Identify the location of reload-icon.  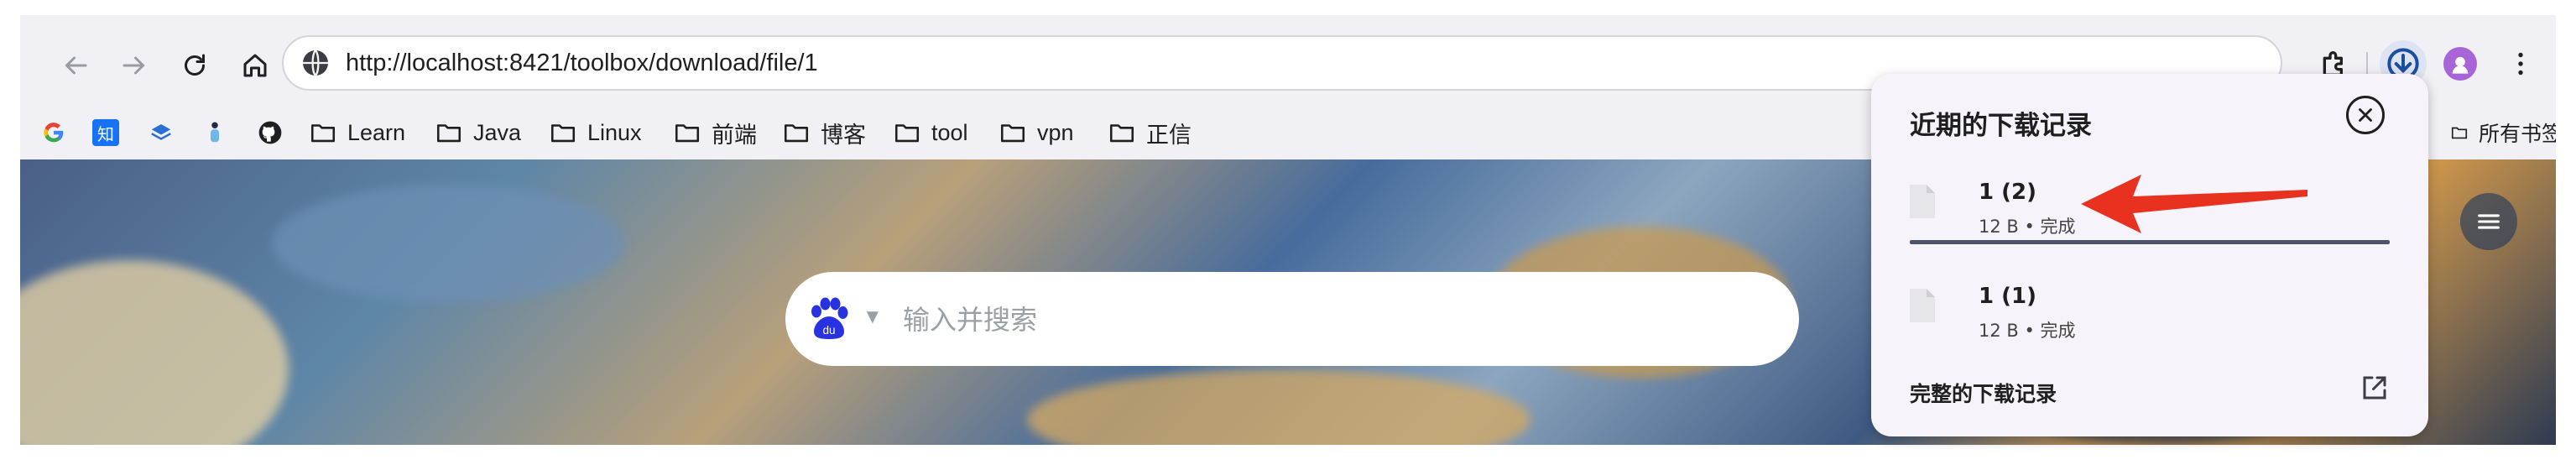
(195, 65).